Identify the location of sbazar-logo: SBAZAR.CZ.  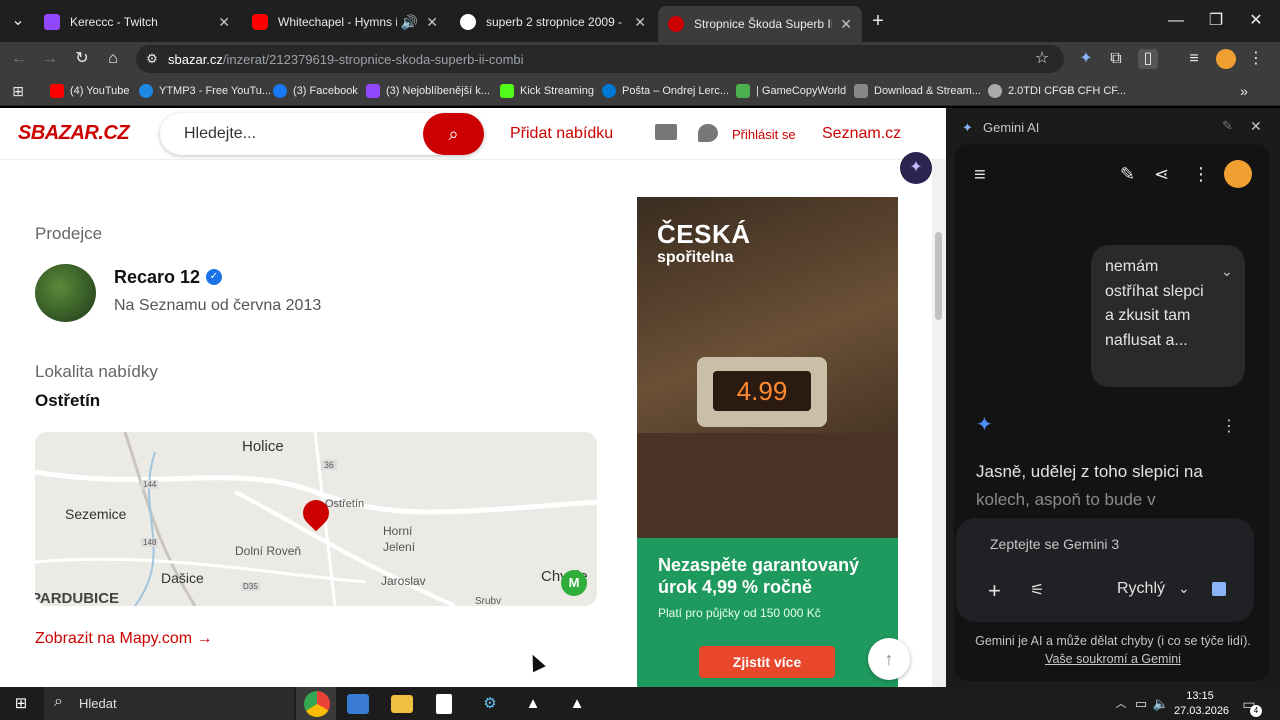
(74, 133).